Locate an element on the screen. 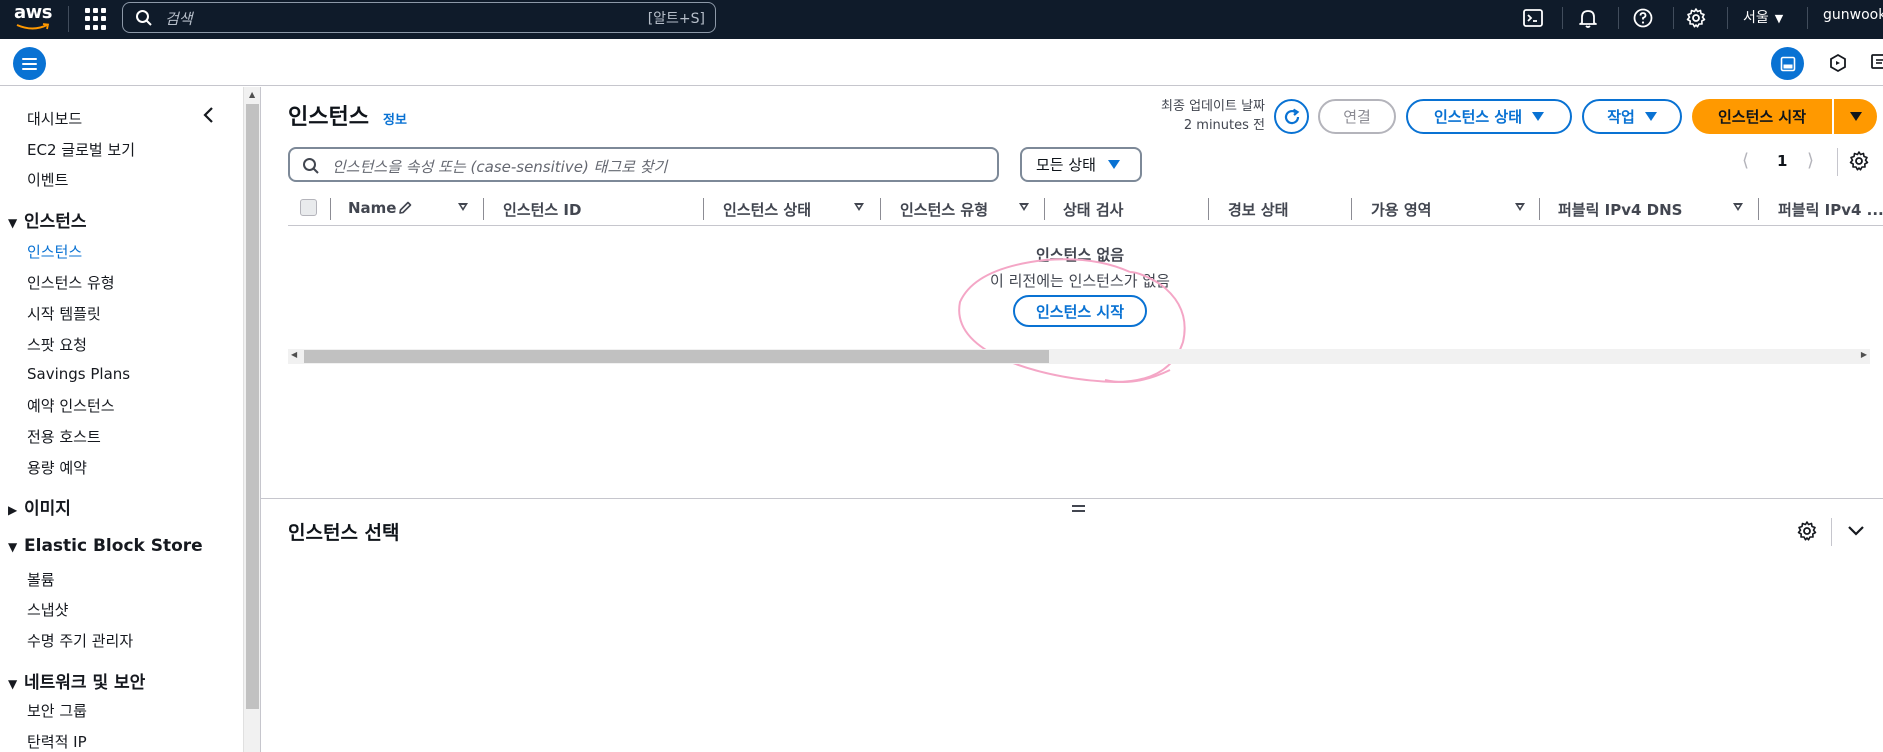  instance-state-button: 인스턴스 상태 is located at coordinates (1489, 116).